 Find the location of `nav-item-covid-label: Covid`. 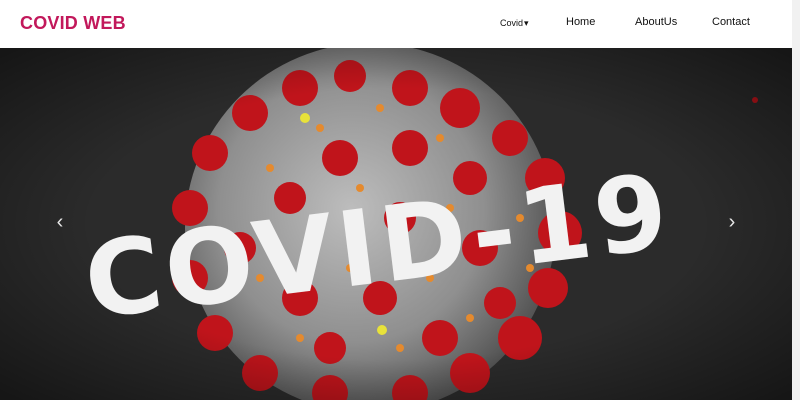

nav-item-covid-label: Covid is located at coordinates (512, 23).